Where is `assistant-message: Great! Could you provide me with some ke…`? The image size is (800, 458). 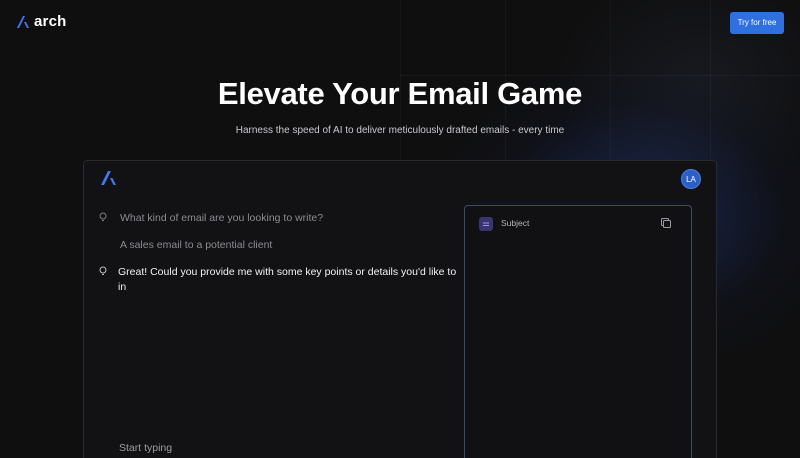 assistant-message: Great! Could you provide me with some ke… is located at coordinates (287, 279).